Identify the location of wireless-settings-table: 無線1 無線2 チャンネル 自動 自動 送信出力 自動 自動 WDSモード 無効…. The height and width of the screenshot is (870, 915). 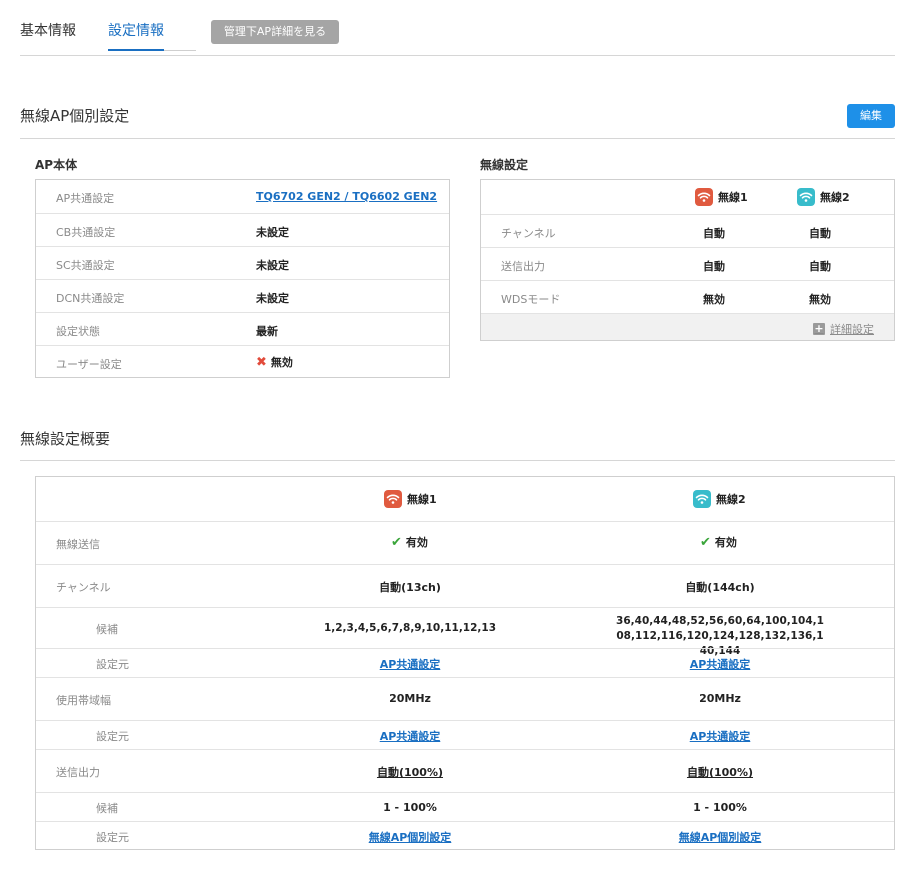
(687, 260).